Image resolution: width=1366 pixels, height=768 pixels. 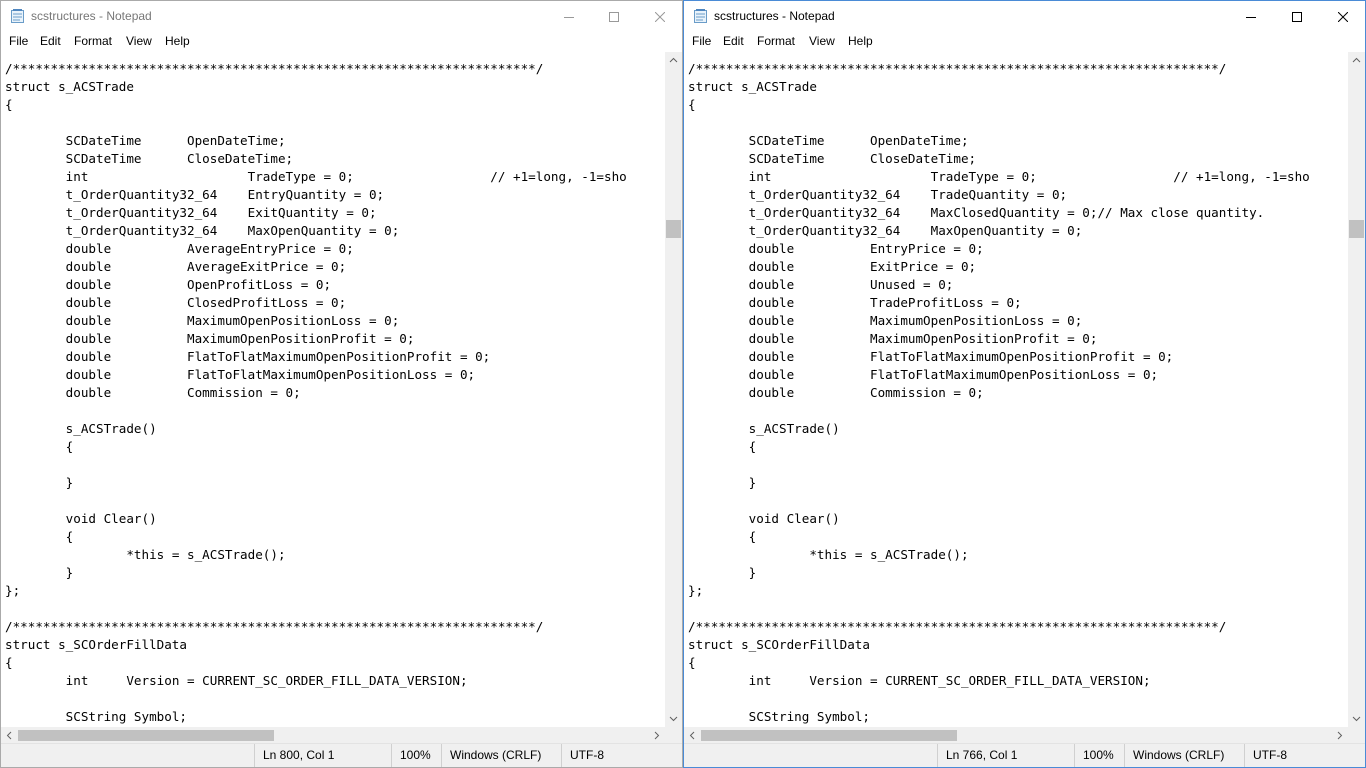 What do you see at coordinates (836, 392) in the screenshot?
I see `text-line: double Commission = 0;` at bounding box center [836, 392].